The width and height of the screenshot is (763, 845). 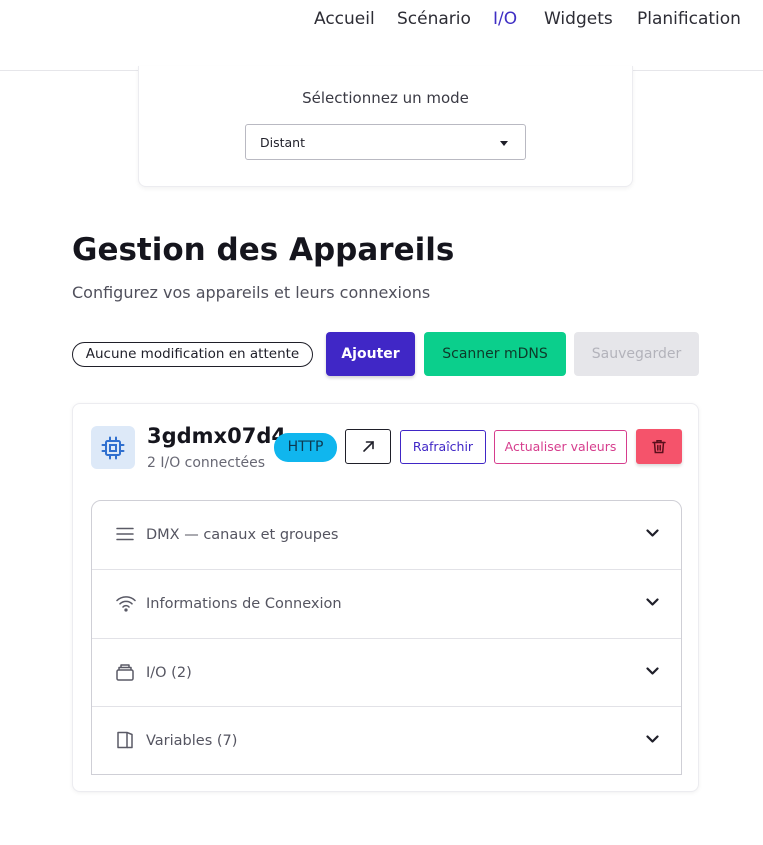 I want to click on variables-icon, so click(x=125, y=740).